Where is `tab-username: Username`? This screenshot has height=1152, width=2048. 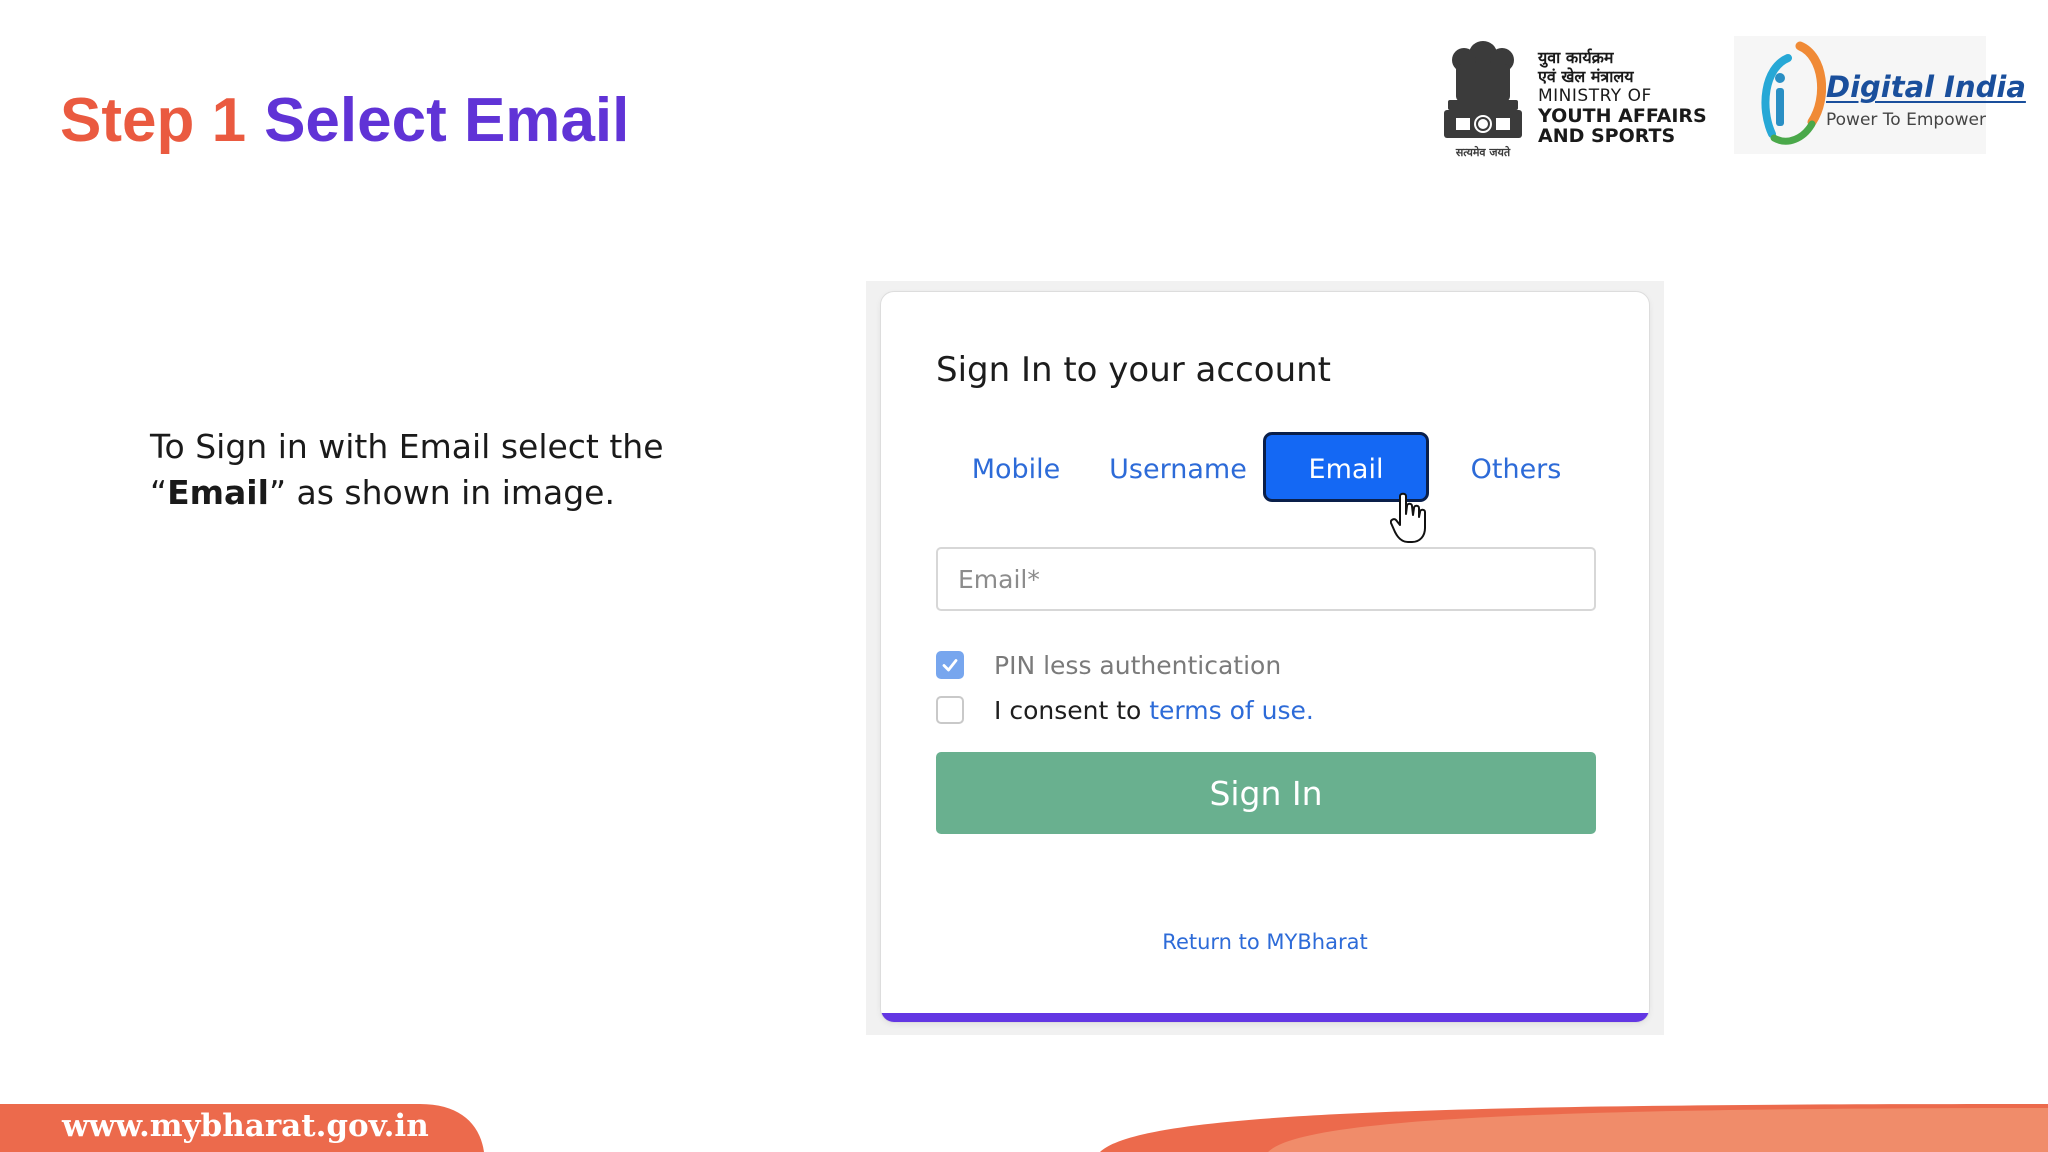 tab-username: Username is located at coordinates (1178, 467).